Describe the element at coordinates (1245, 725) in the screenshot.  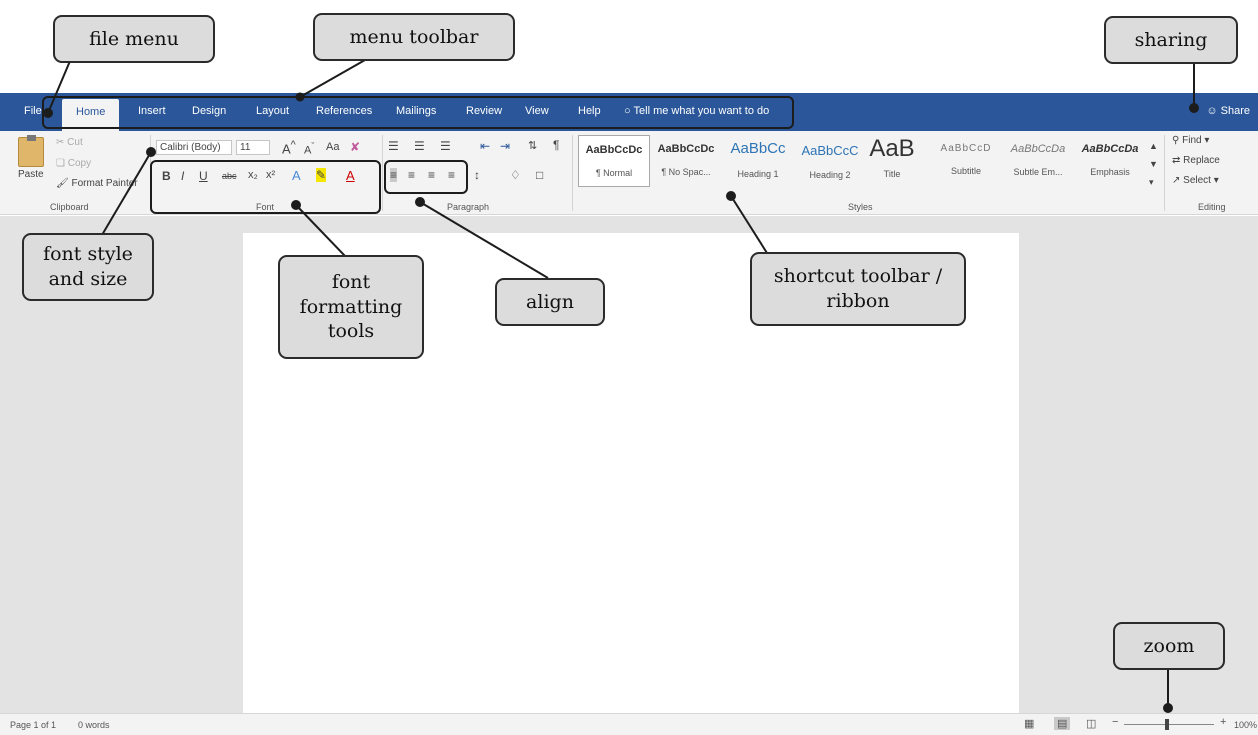
I see `zoom-level: 100%` at that location.